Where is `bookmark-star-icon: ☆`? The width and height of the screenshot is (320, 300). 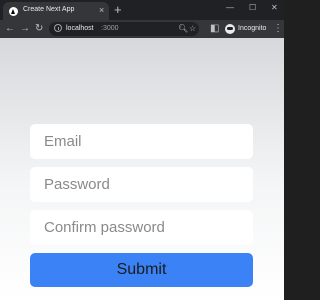 bookmark-star-icon: ☆ is located at coordinates (192, 29).